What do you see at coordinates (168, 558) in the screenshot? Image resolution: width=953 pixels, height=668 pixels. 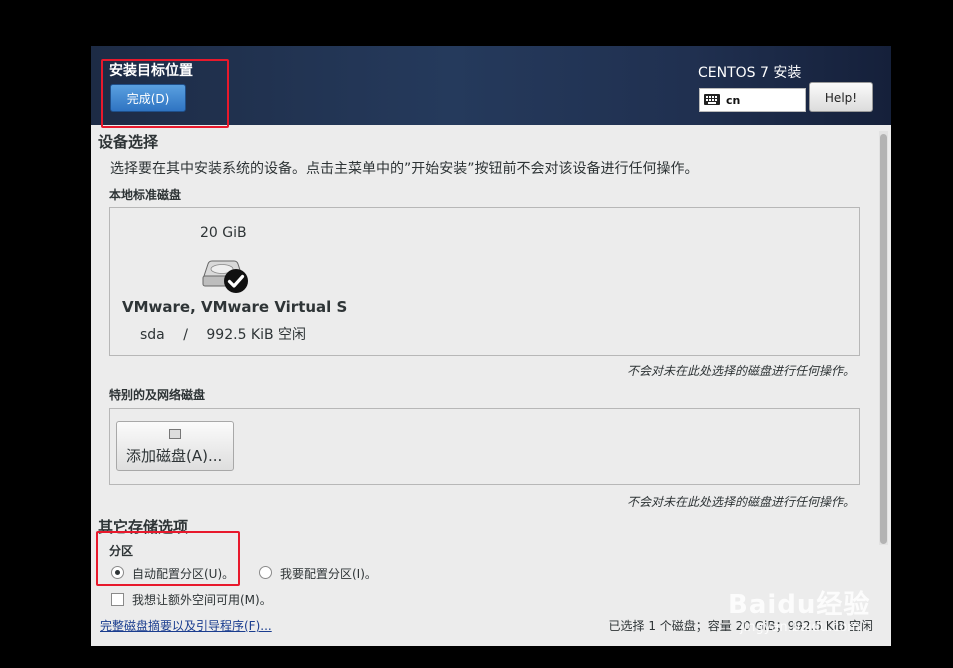 I see `highlight-box-partition` at bounding box center [168, 558].